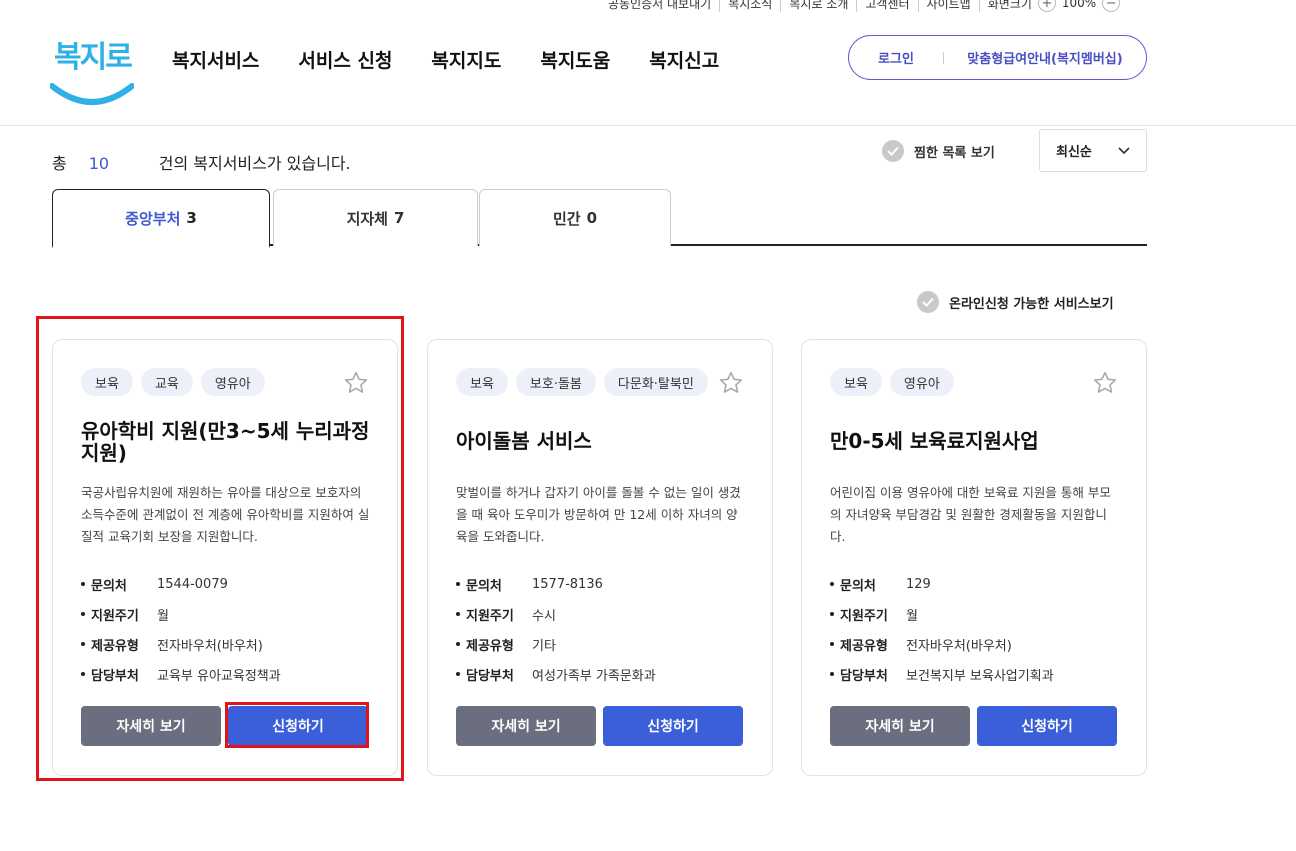 Image resolution: width=1296 pixels, height=851 pixels. Describe the element at coordinates (215, 59) in the screenshot. I see `nav-item-welfare-service: 복지서비스` at that location.